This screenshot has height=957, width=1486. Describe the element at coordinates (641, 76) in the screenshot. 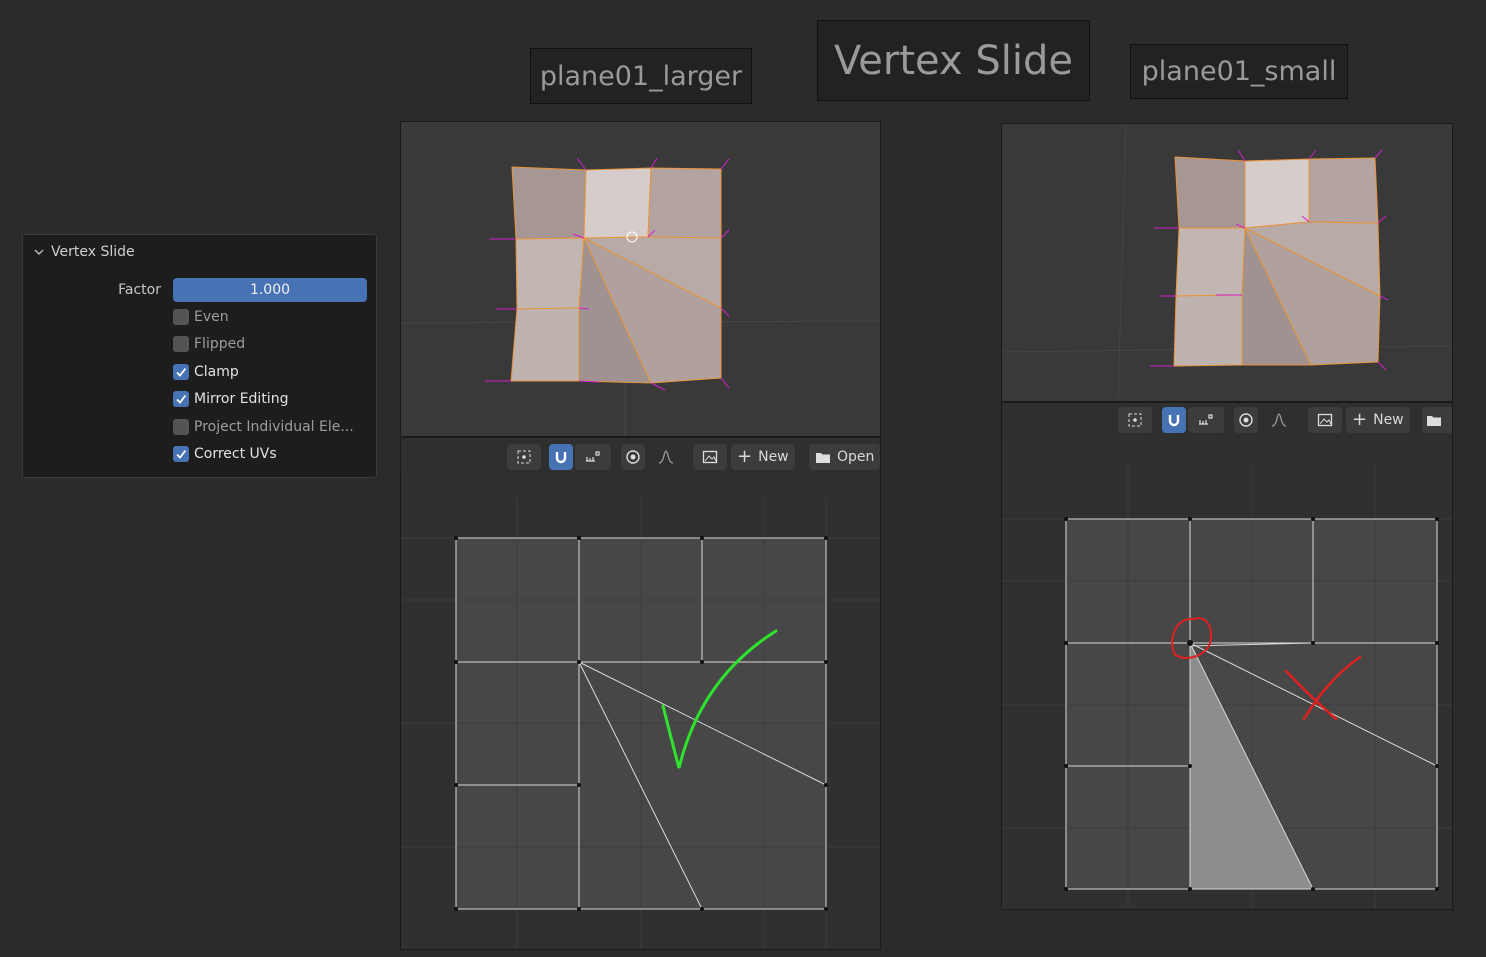

I see `label-plane01-larger: plane01_larger` at that location.